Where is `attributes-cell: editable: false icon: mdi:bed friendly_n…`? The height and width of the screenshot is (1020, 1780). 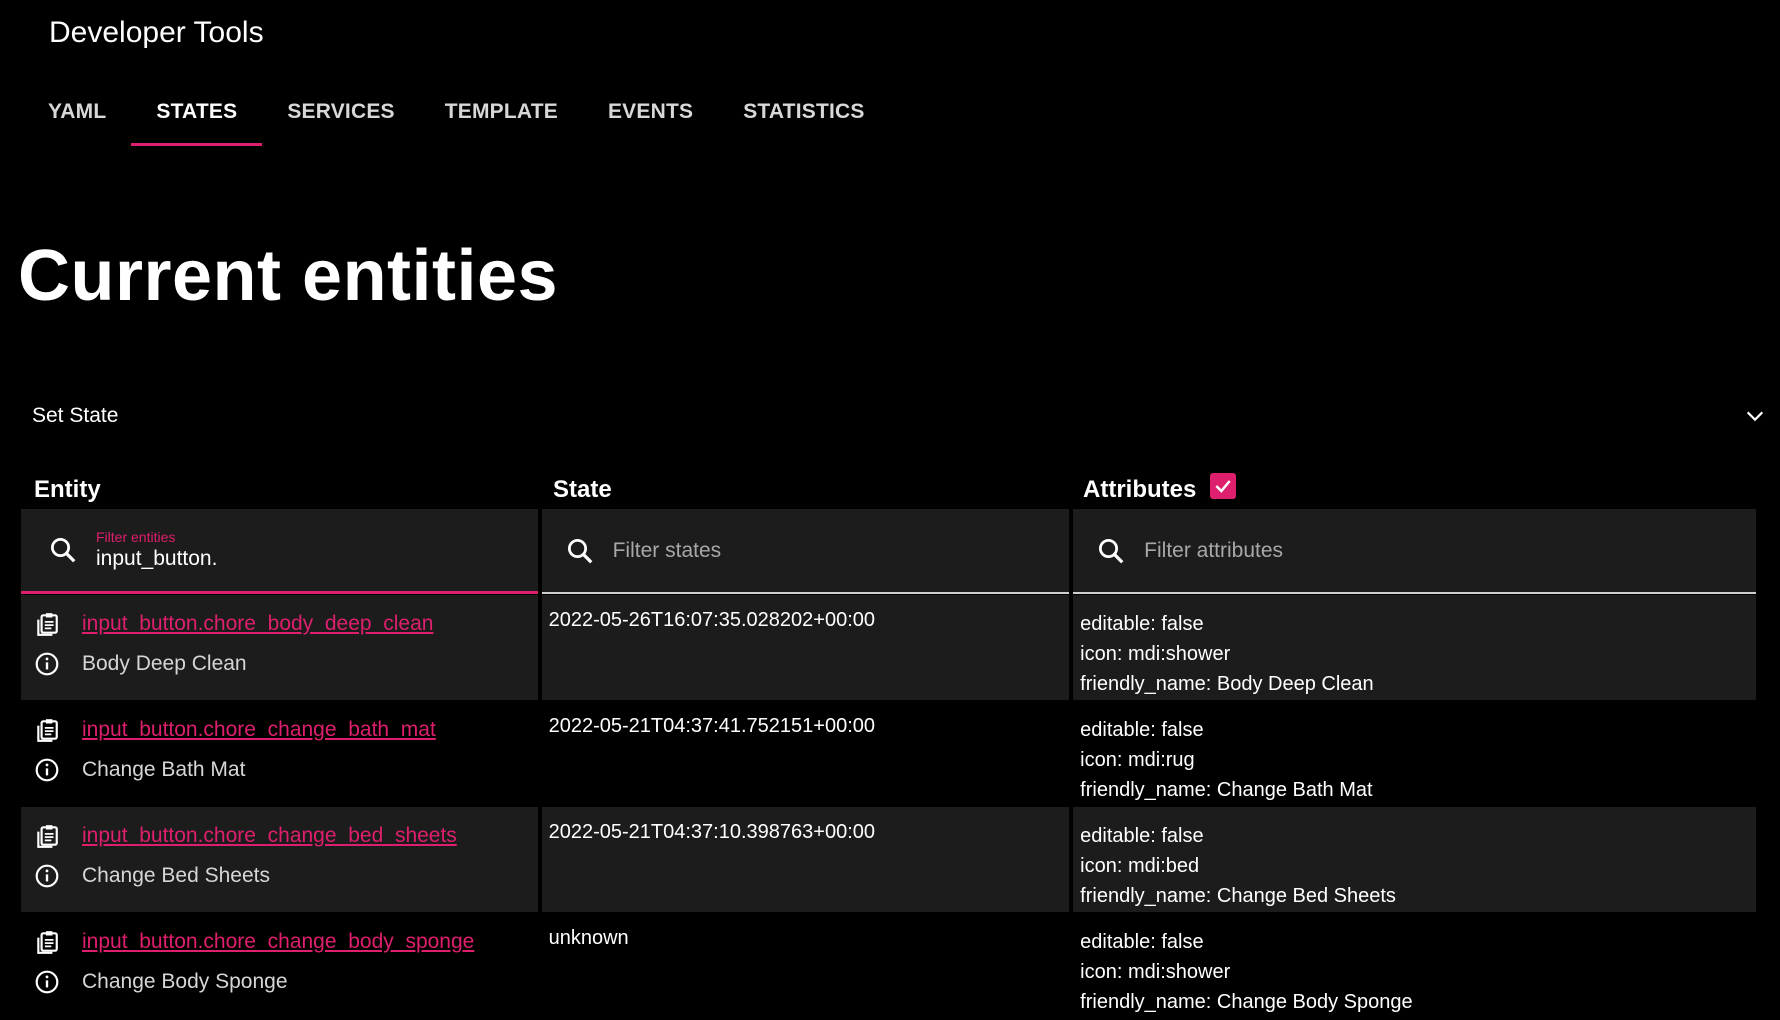
attributes-cell: editable: false icon: mdi:bed friendly_n… is located at coordinates (1415, 859).